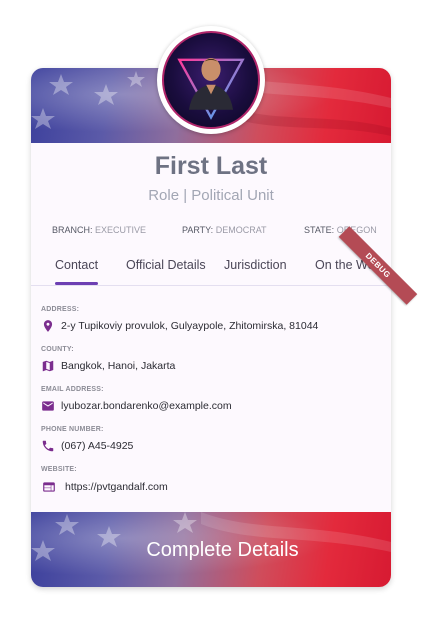  I want to click on email-value: lyubozar.bondarenko@example.com, so click(146, 406).